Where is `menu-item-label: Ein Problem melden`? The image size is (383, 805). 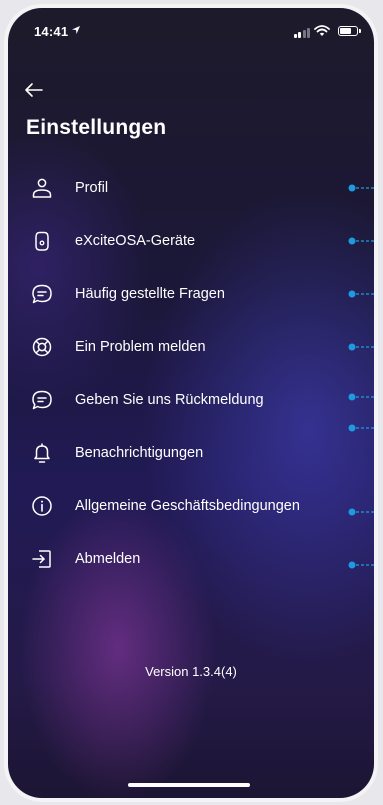 menu-item-label: Ein Problem melden is located at coordinates (140, 346).